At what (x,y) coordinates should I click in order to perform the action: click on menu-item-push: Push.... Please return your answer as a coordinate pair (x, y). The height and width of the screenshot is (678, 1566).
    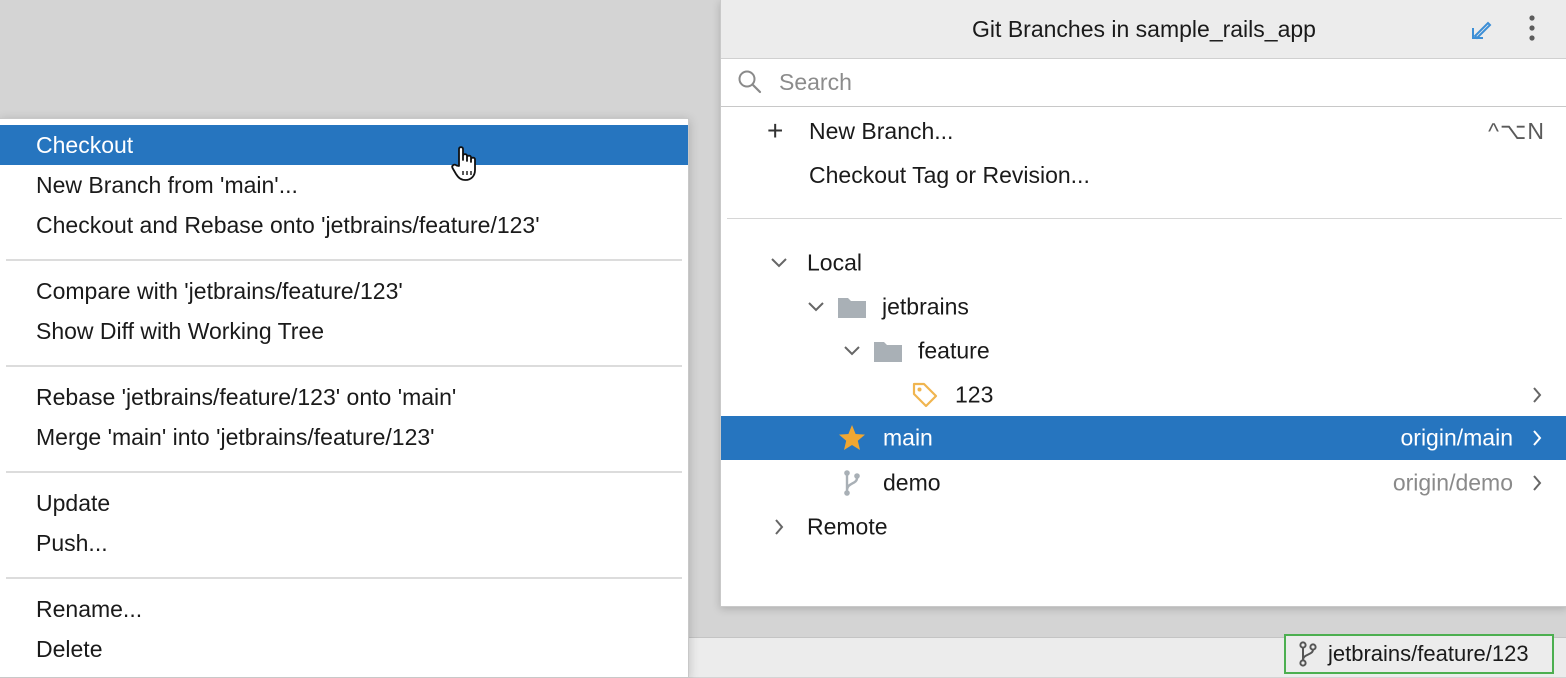
    Looking at the image, I should click on (344, 543).